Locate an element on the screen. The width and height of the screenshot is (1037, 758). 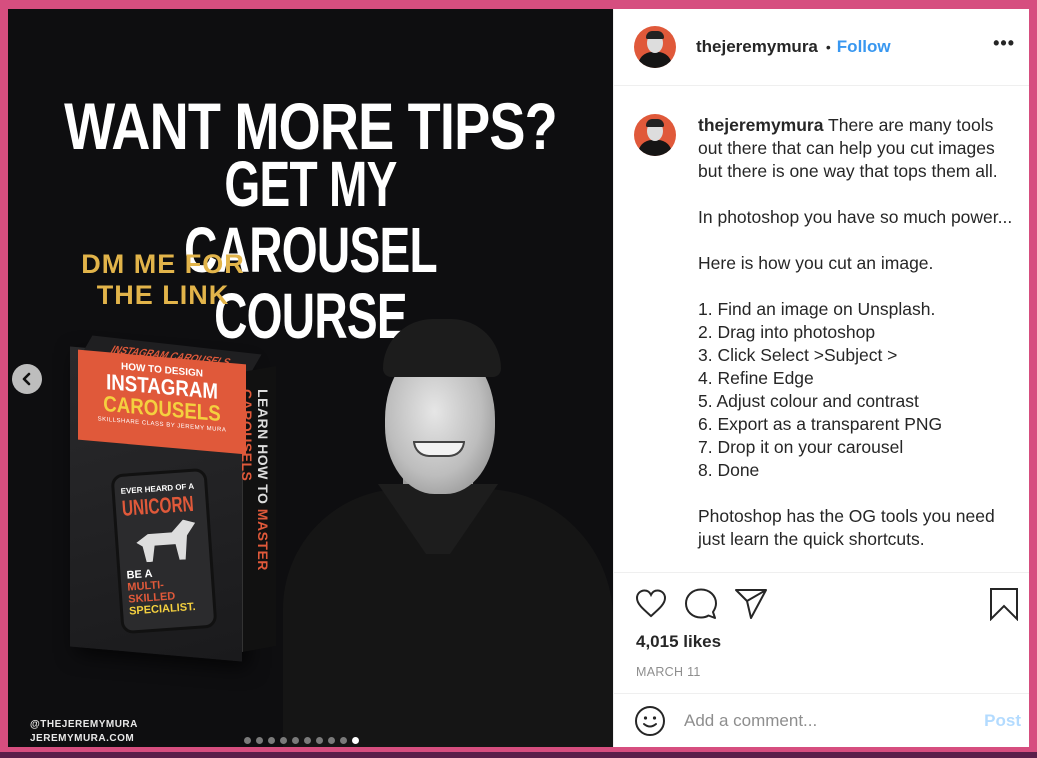
post-comment-button: Post is located at coordinates (1002, 721).